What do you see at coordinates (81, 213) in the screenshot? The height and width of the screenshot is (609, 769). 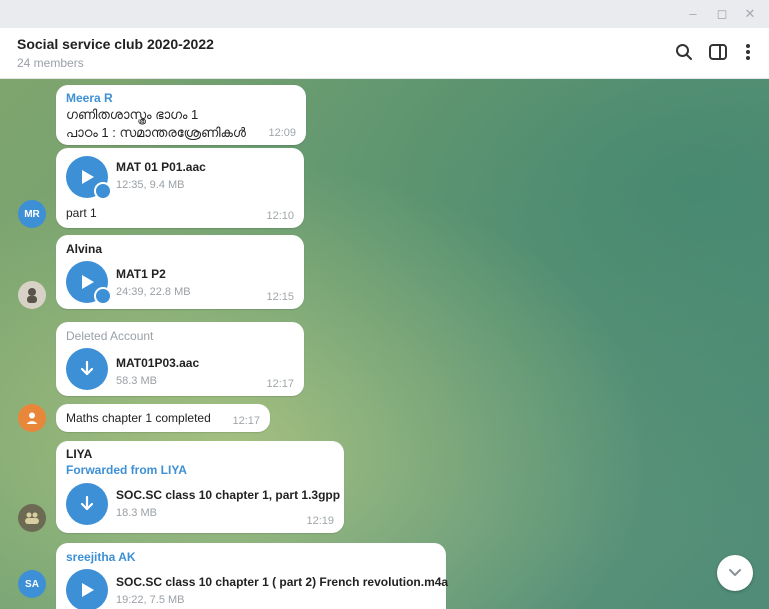 I see `message-caption: part 1` at bounding box center [81, 213].